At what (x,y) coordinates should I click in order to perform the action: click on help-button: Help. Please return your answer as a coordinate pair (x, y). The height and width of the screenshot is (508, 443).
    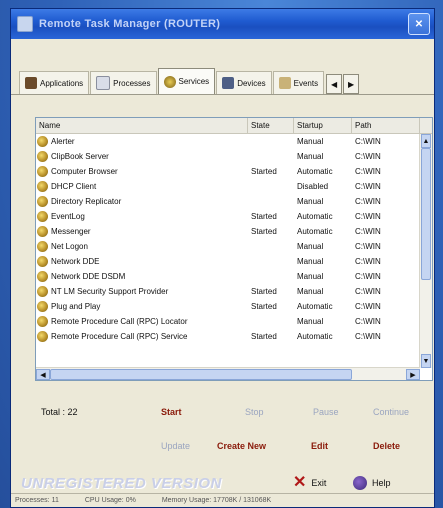
    Looking at the image, I should click on (372, 483).